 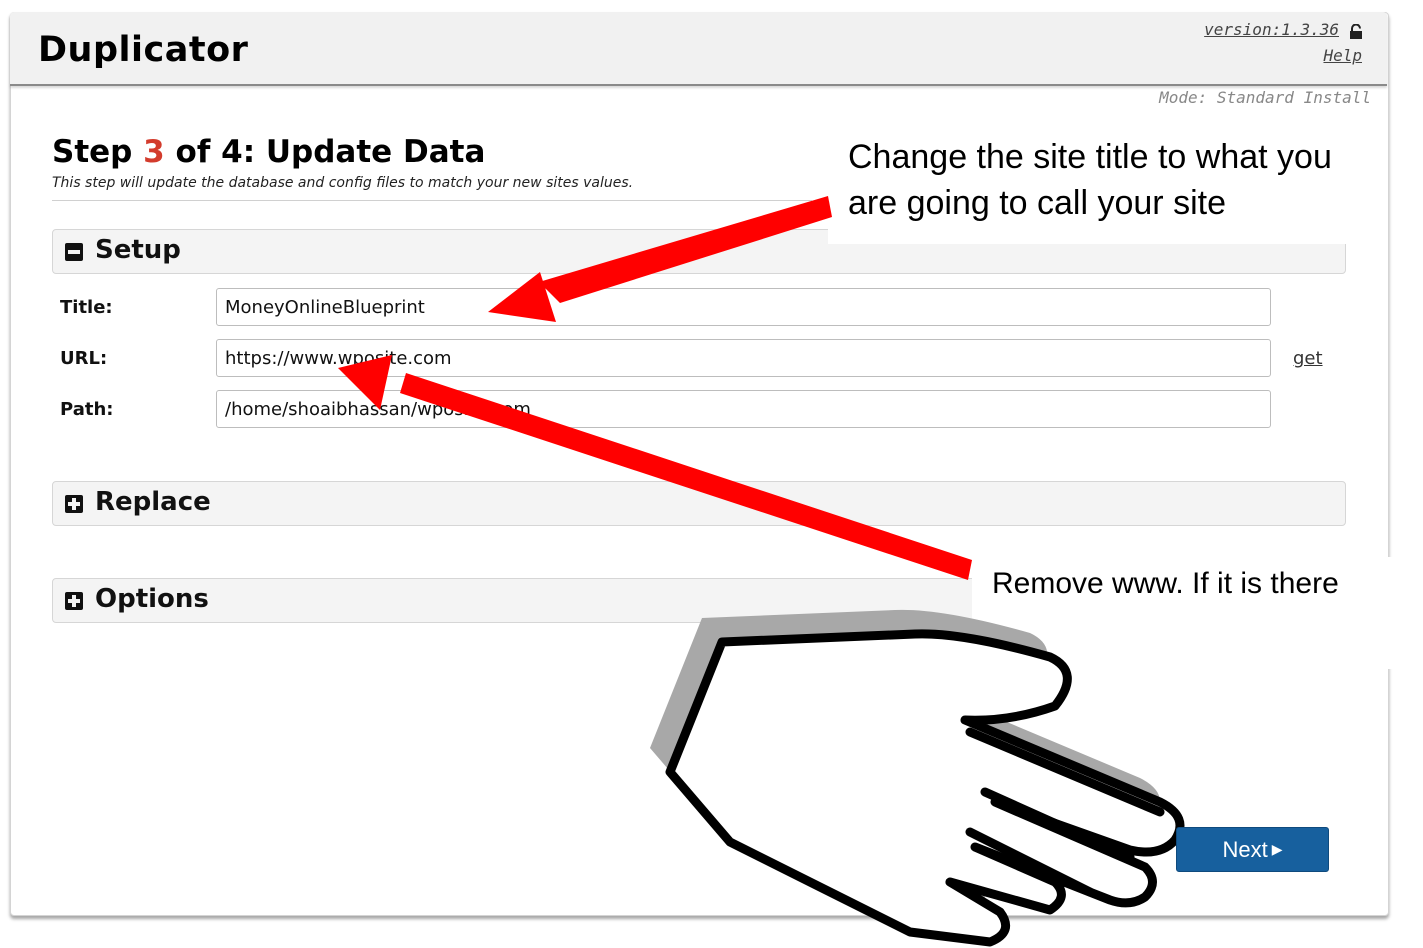 I want to click on caret-right-icon: ▶, so click(x=1277, y=849).